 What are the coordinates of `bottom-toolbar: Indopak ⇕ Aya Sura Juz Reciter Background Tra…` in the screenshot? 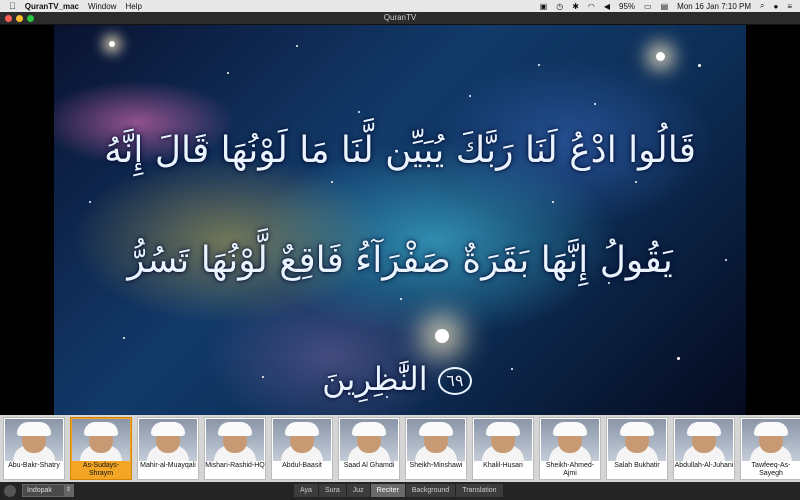 It's located at (400, 491).